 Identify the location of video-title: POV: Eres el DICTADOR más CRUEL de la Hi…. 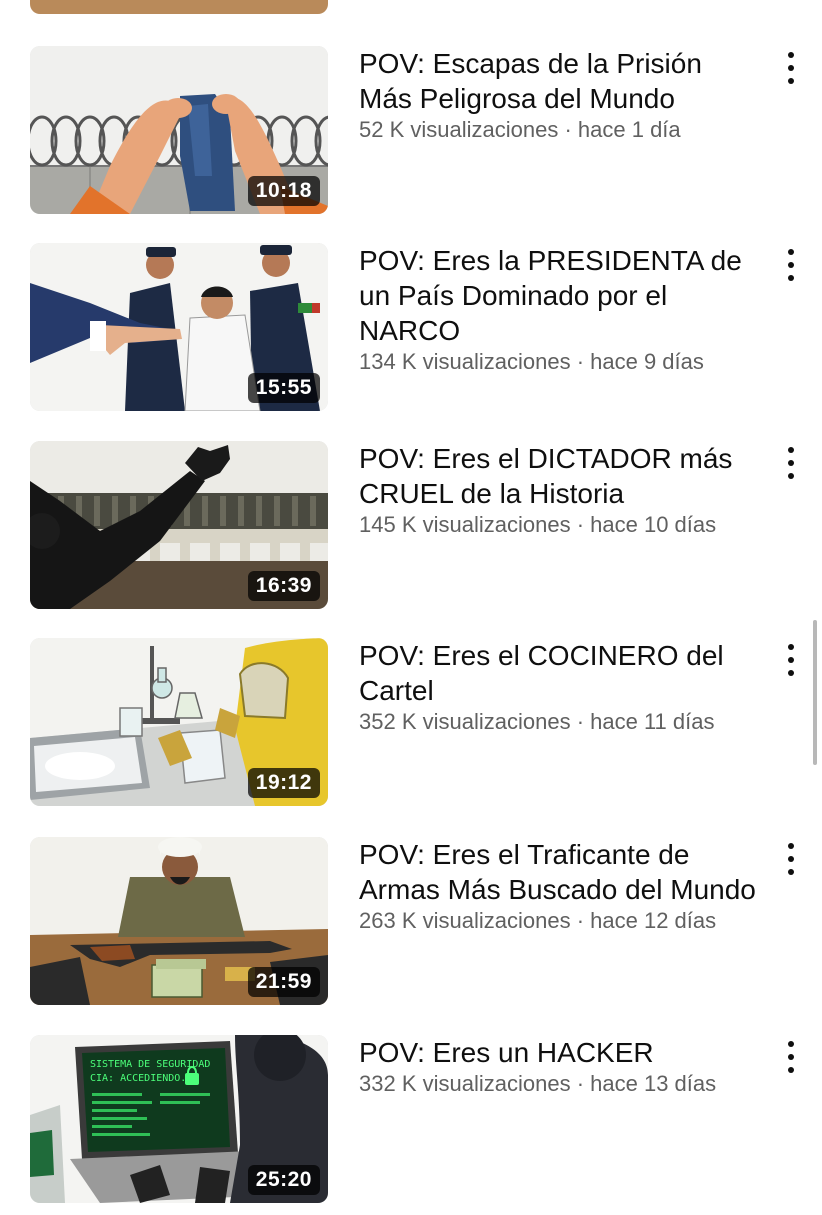
(559, 476).